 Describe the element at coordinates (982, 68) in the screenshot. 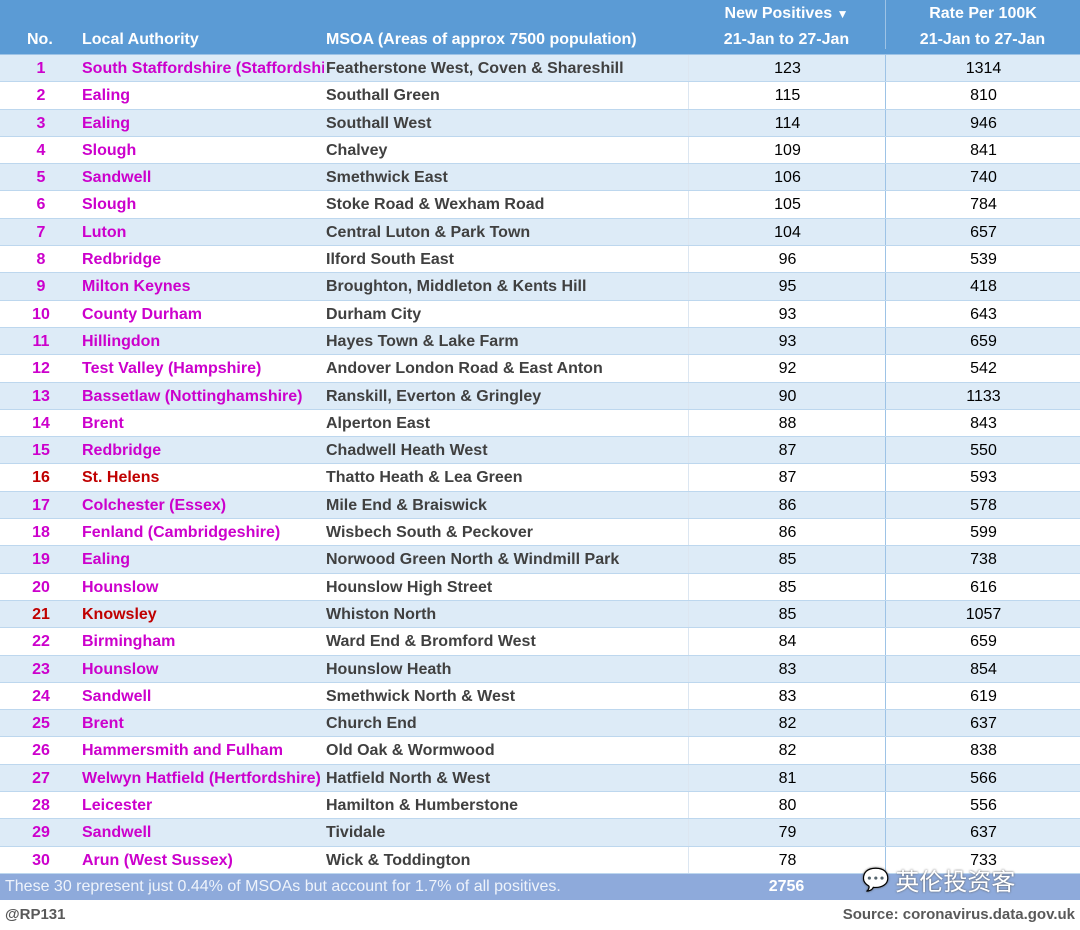

I see `rate-per-100k: 1314` at that location.